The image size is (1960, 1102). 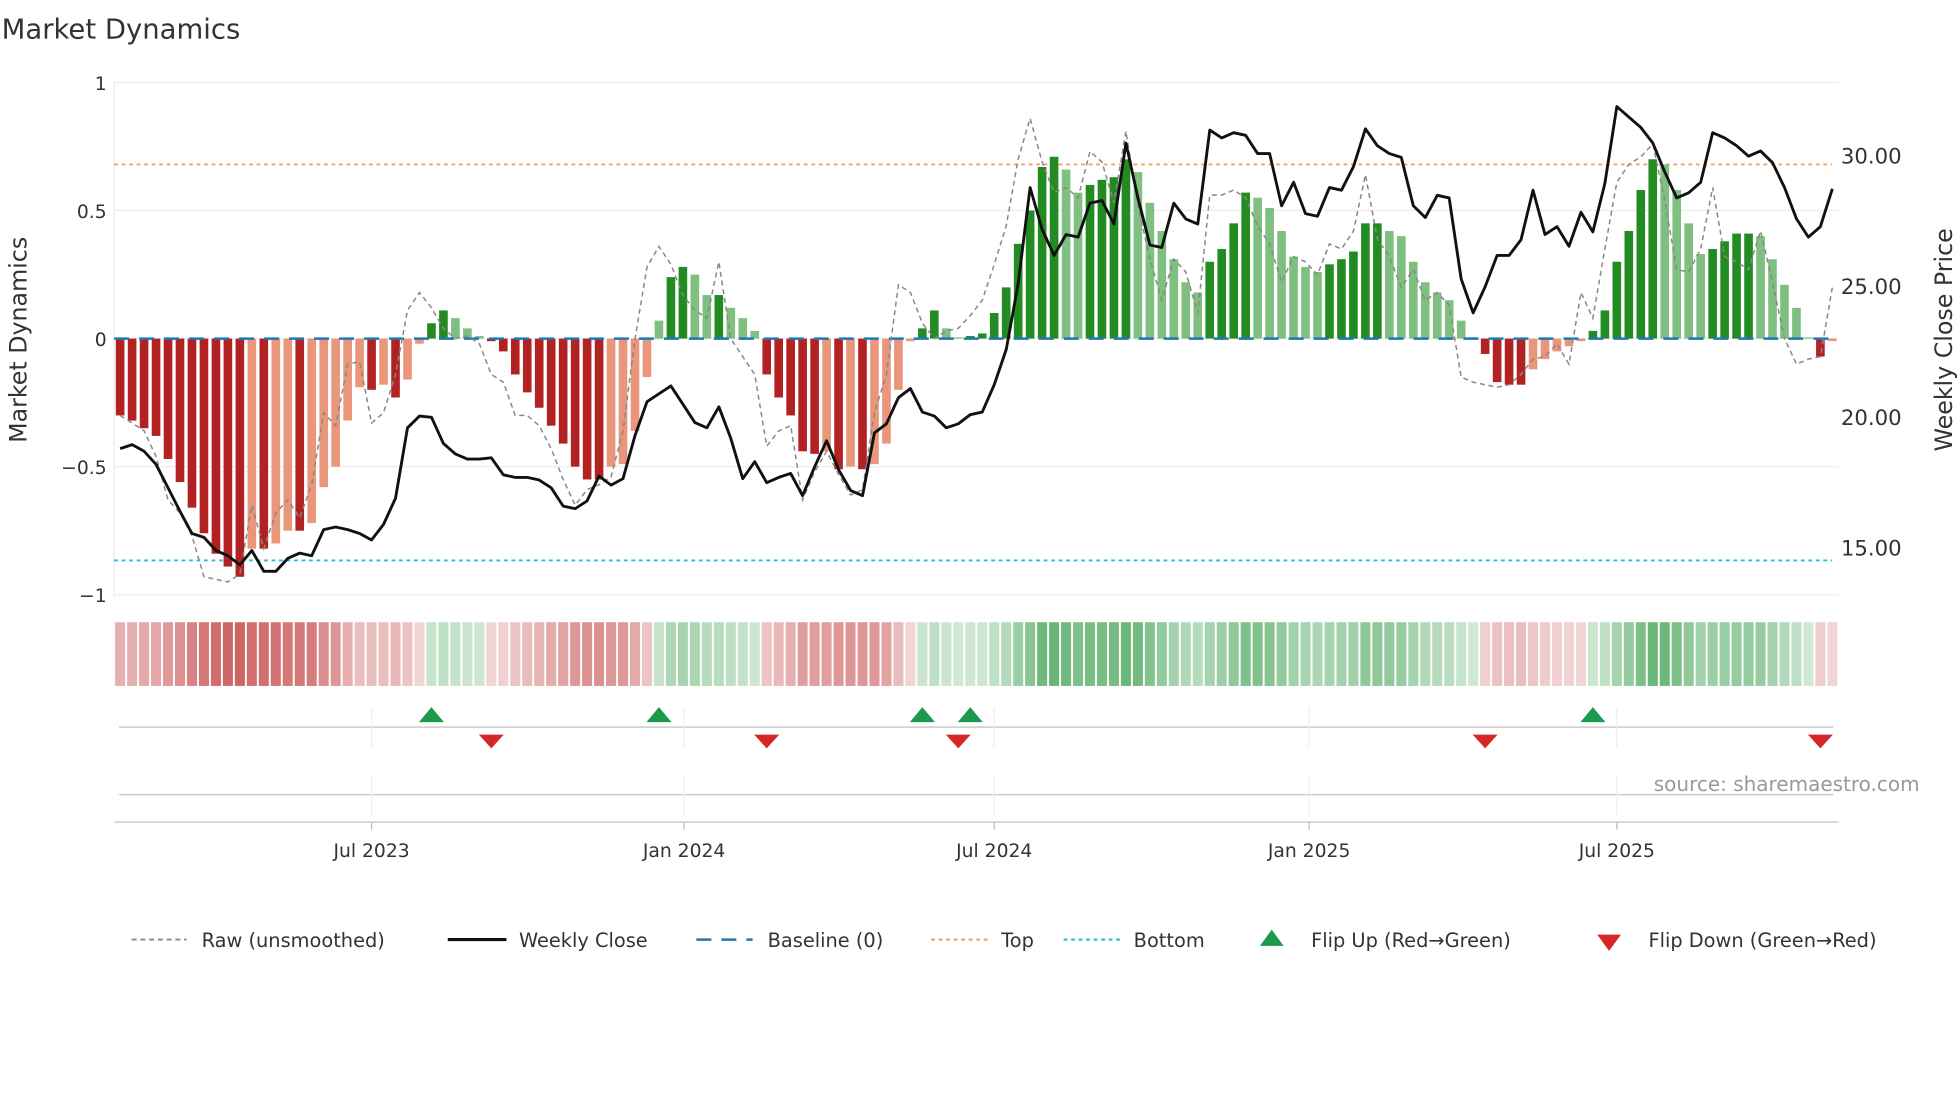 I want to click on y-tick-label: −0.5, so click(x=84, y=468).